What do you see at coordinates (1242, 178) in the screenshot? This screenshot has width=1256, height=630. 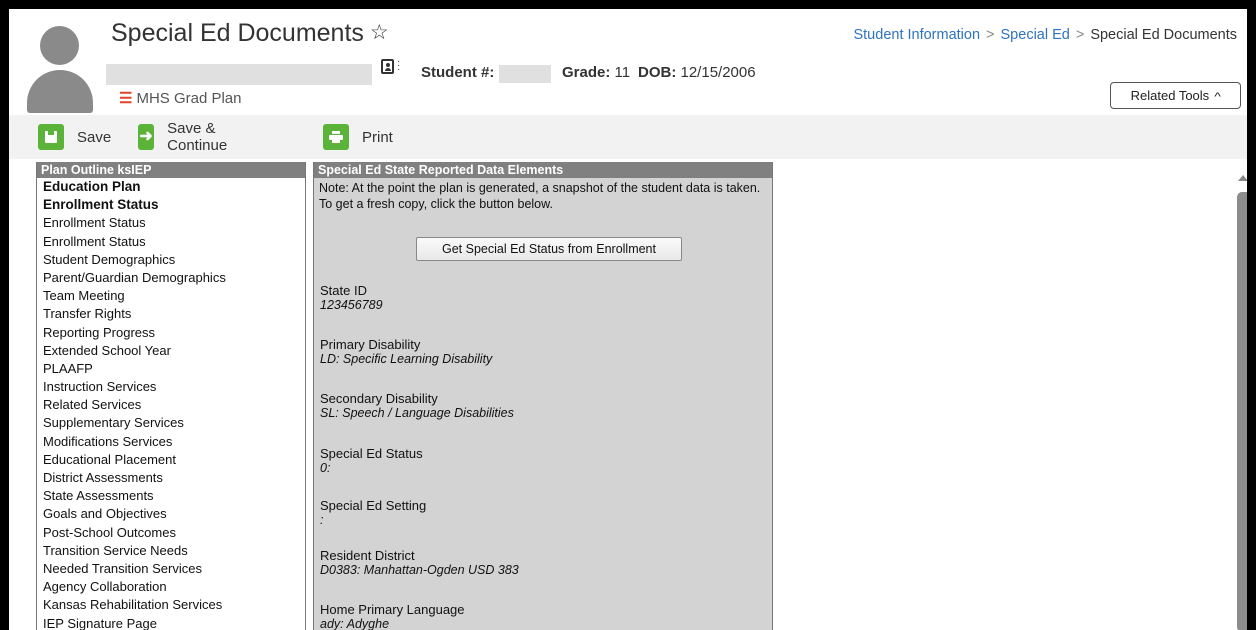 I see `scroll-up-arrow-icon` at bounding box center [1242, 178].